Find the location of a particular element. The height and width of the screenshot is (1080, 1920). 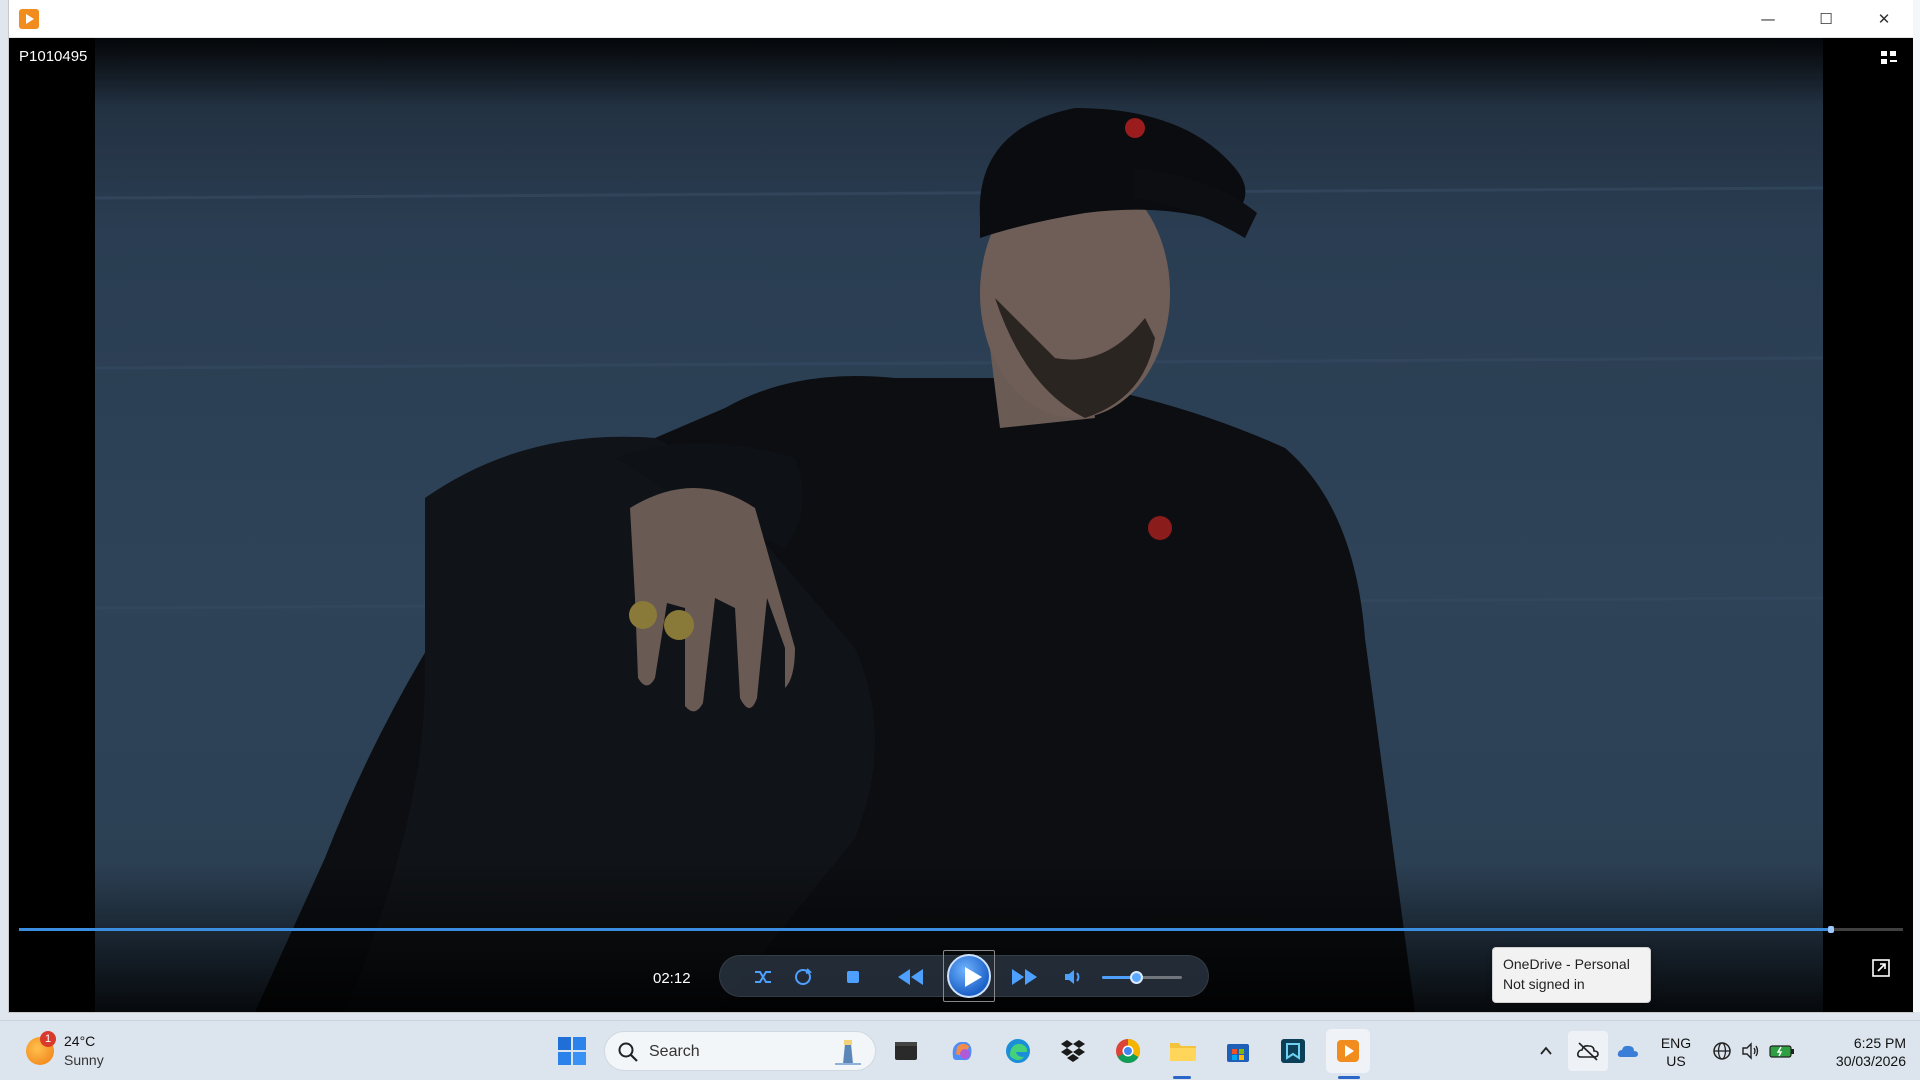

battery-button is located at coordinates (1782, 1051).